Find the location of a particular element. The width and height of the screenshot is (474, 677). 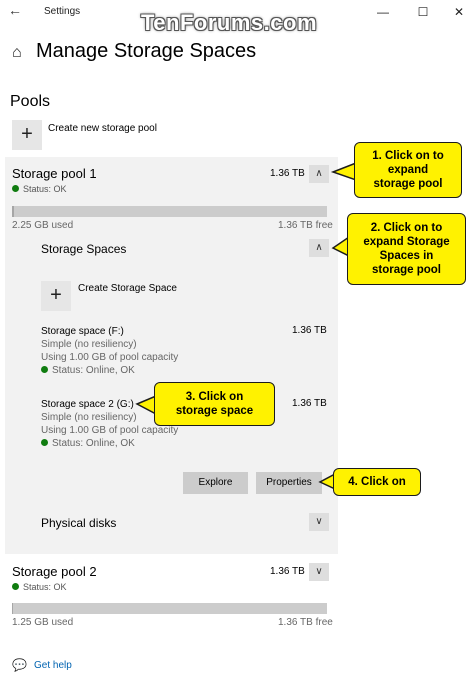

callout-3-line: 3. Click on is located at coordinates (214, 397).